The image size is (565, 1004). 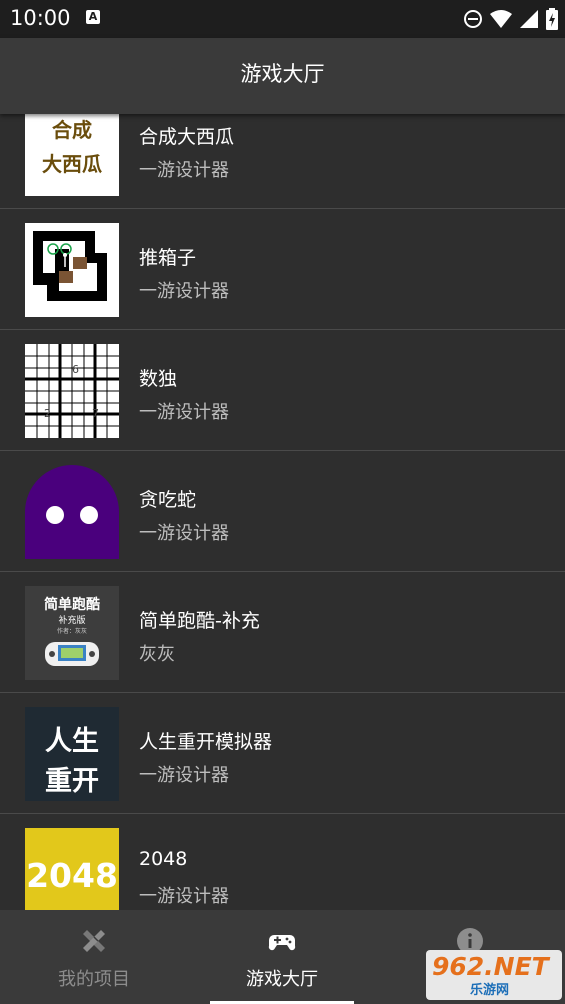 What do you see at coordinates (72, 605) in the screenshot?
I see `thumb-text: 简单跑酷` at bounding box center [72, 605].